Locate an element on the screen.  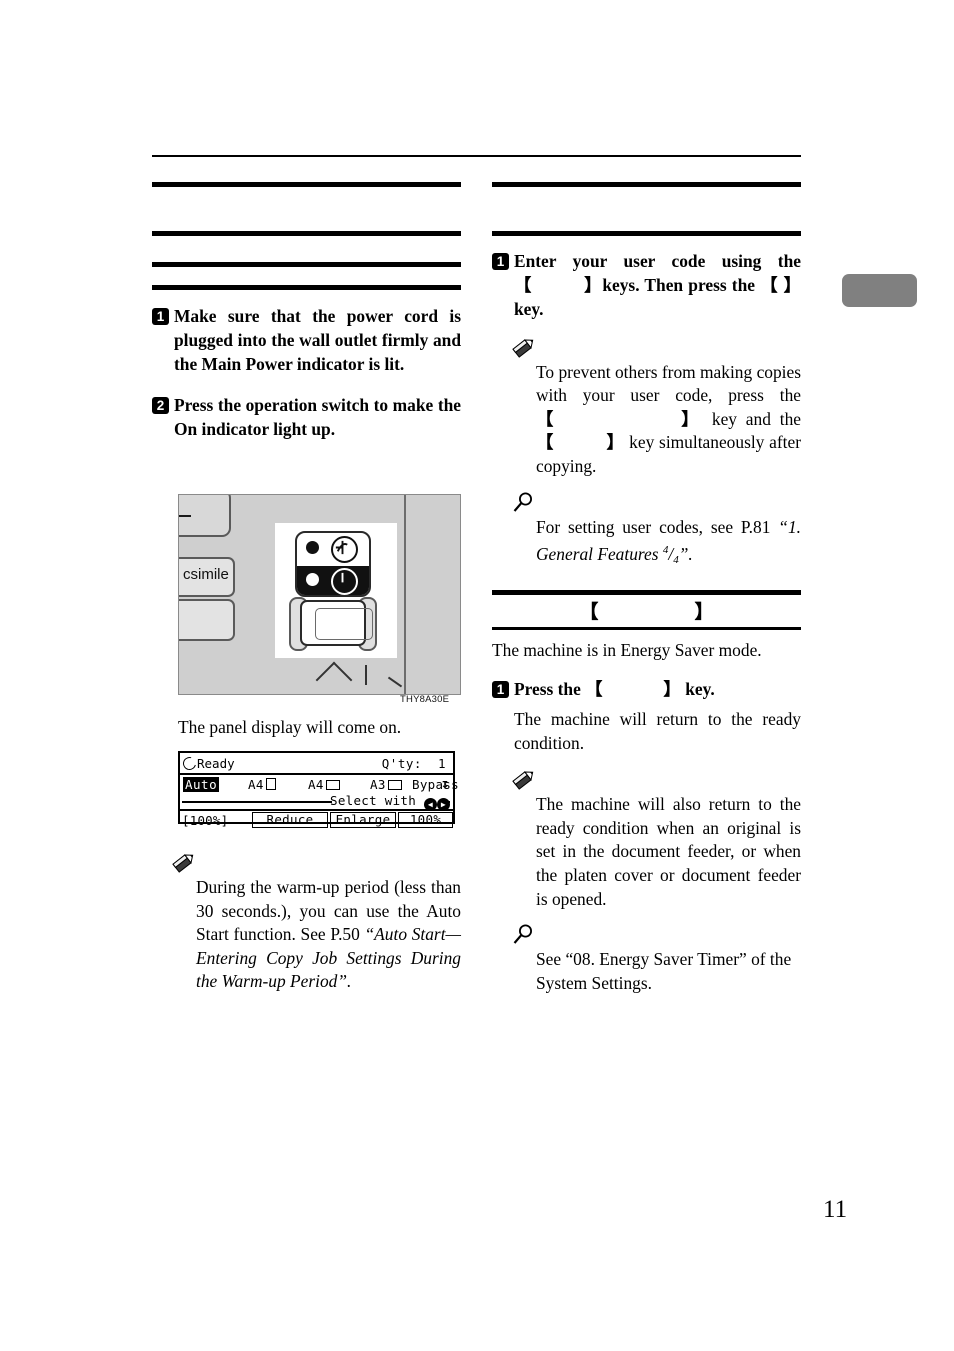
user-code-number-keys-token: 【 】 is located at coordinates (558, 285).